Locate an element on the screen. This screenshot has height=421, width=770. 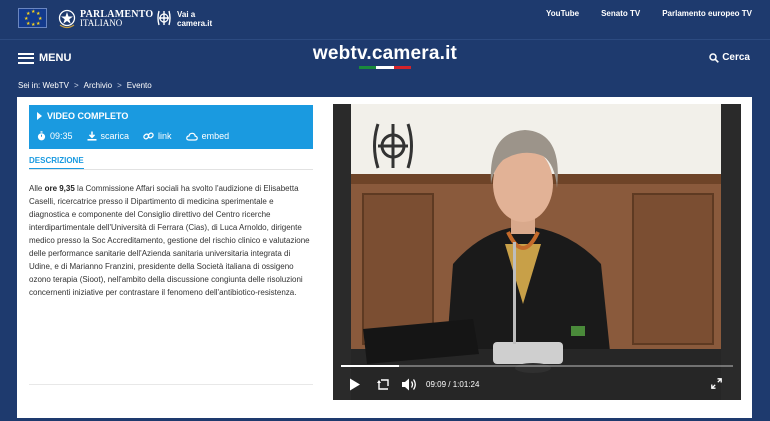
parlamento-line2: ITALIANO is located at coordinates (101, 23).